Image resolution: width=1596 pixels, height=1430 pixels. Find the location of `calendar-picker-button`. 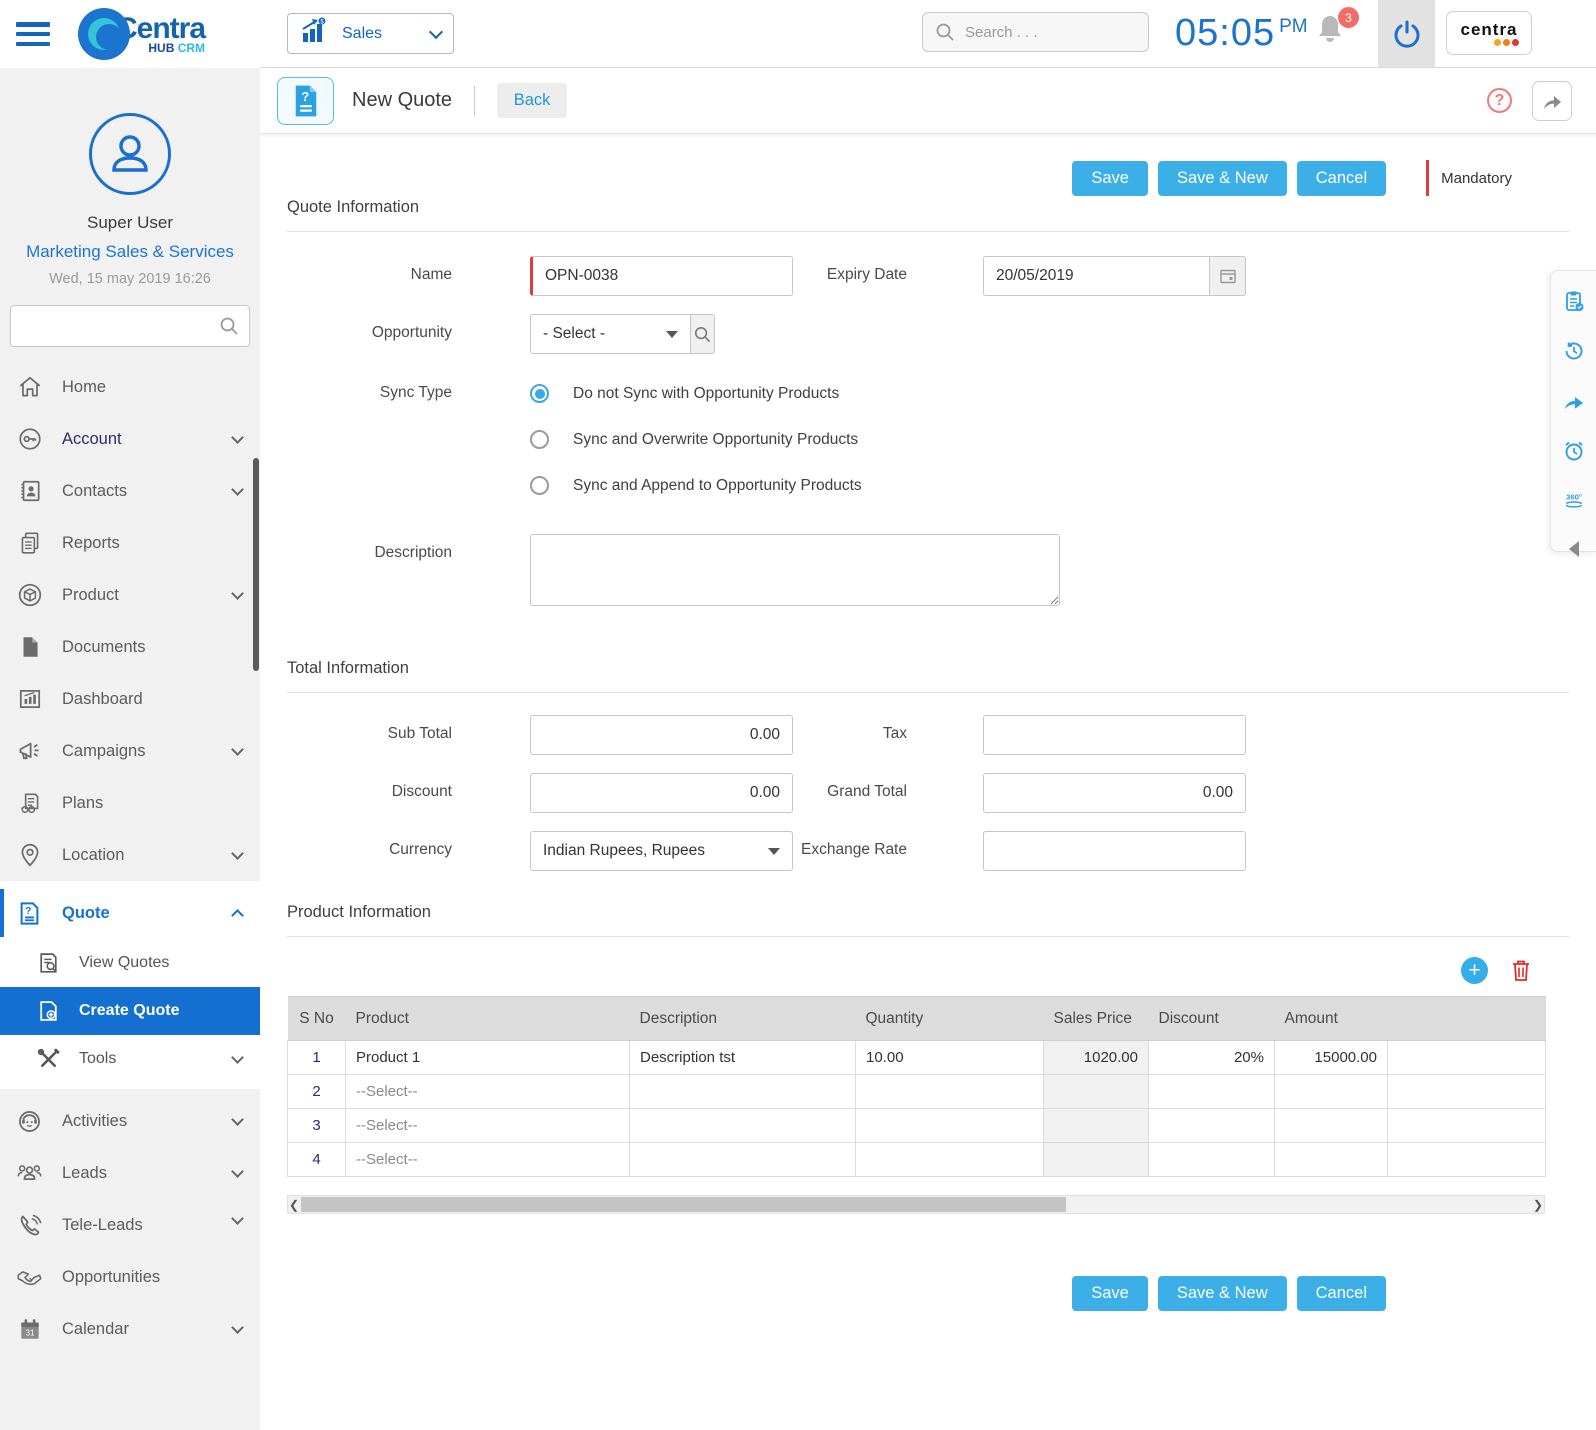

calendar-picker-button is located at coordinates (1228, 276).